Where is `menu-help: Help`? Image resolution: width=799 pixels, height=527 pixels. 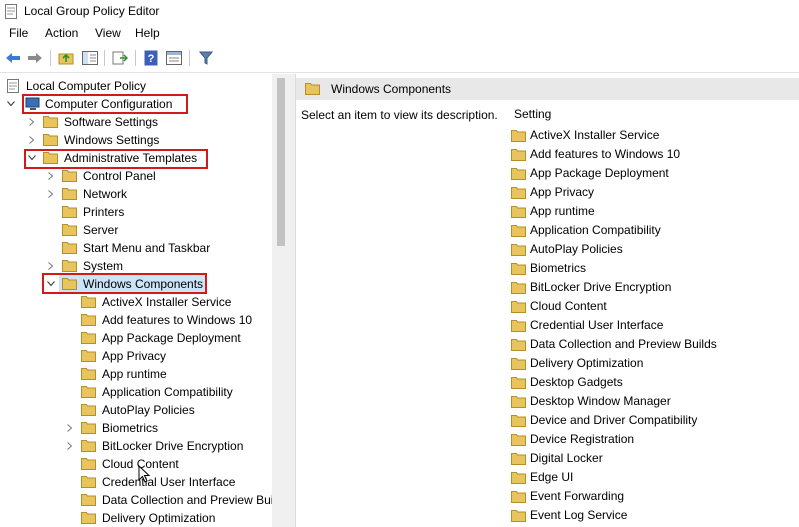
menu-help: Help is located at coordinates (147, 33).